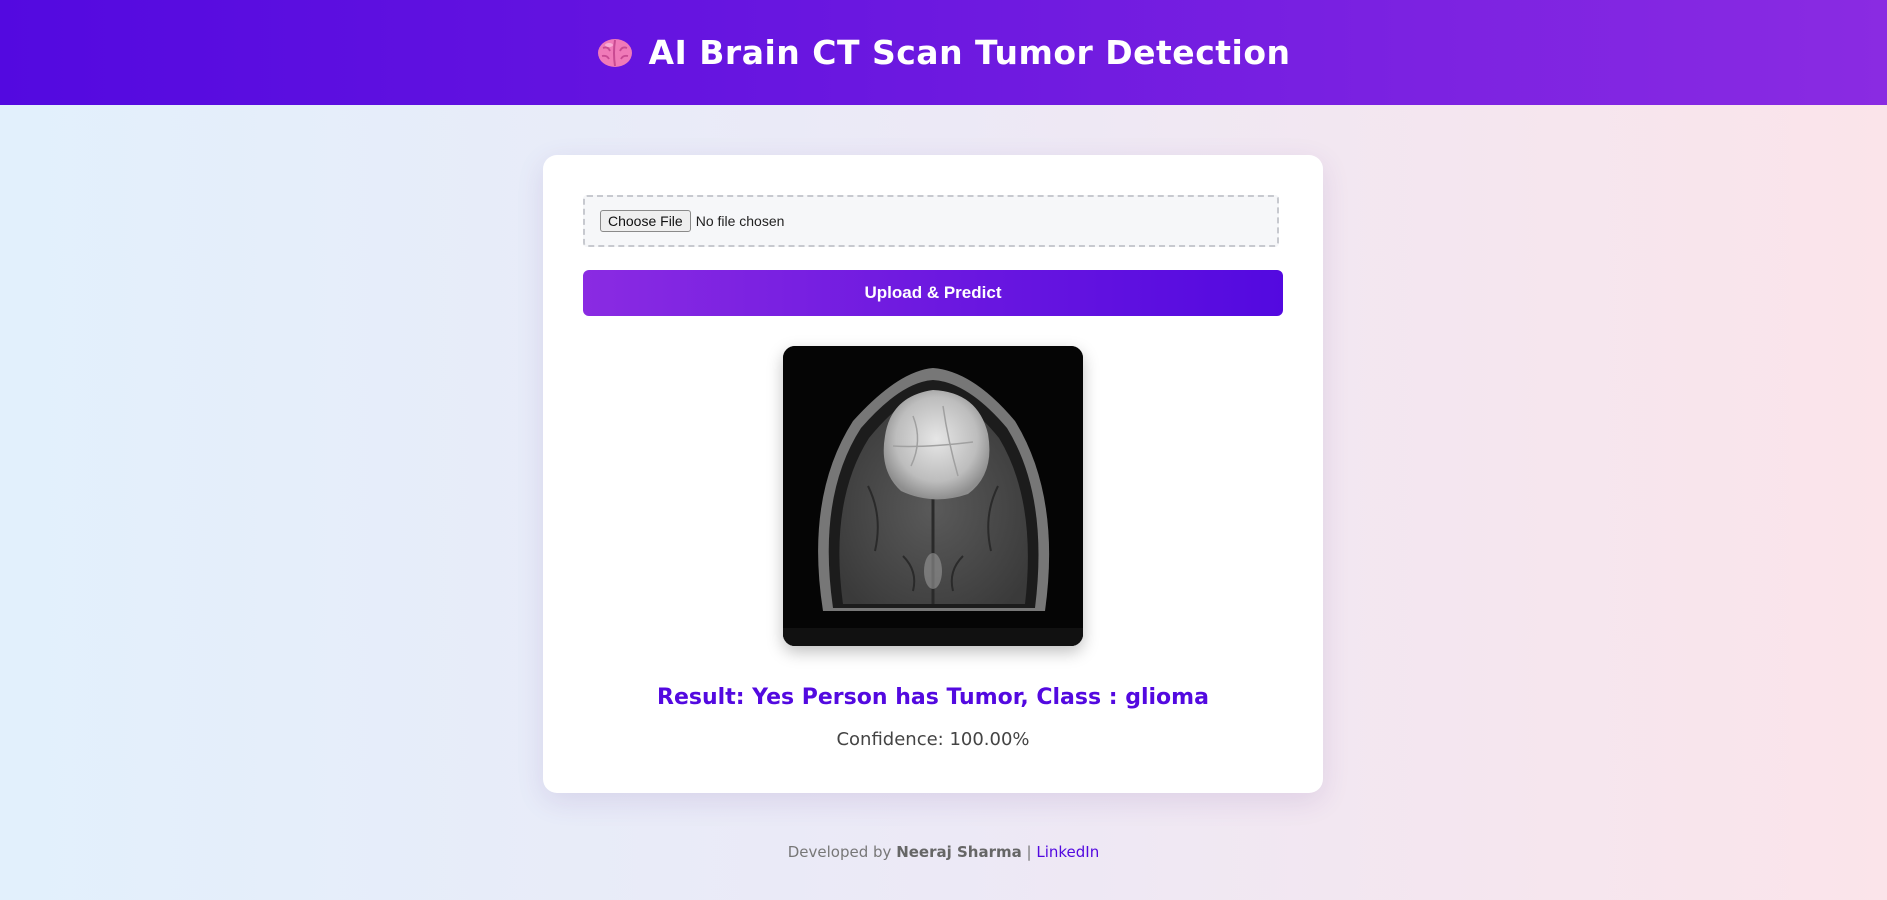 The image size is (1887, 900). I want to click on footer-prefix: Developed by, so click(839, 852).